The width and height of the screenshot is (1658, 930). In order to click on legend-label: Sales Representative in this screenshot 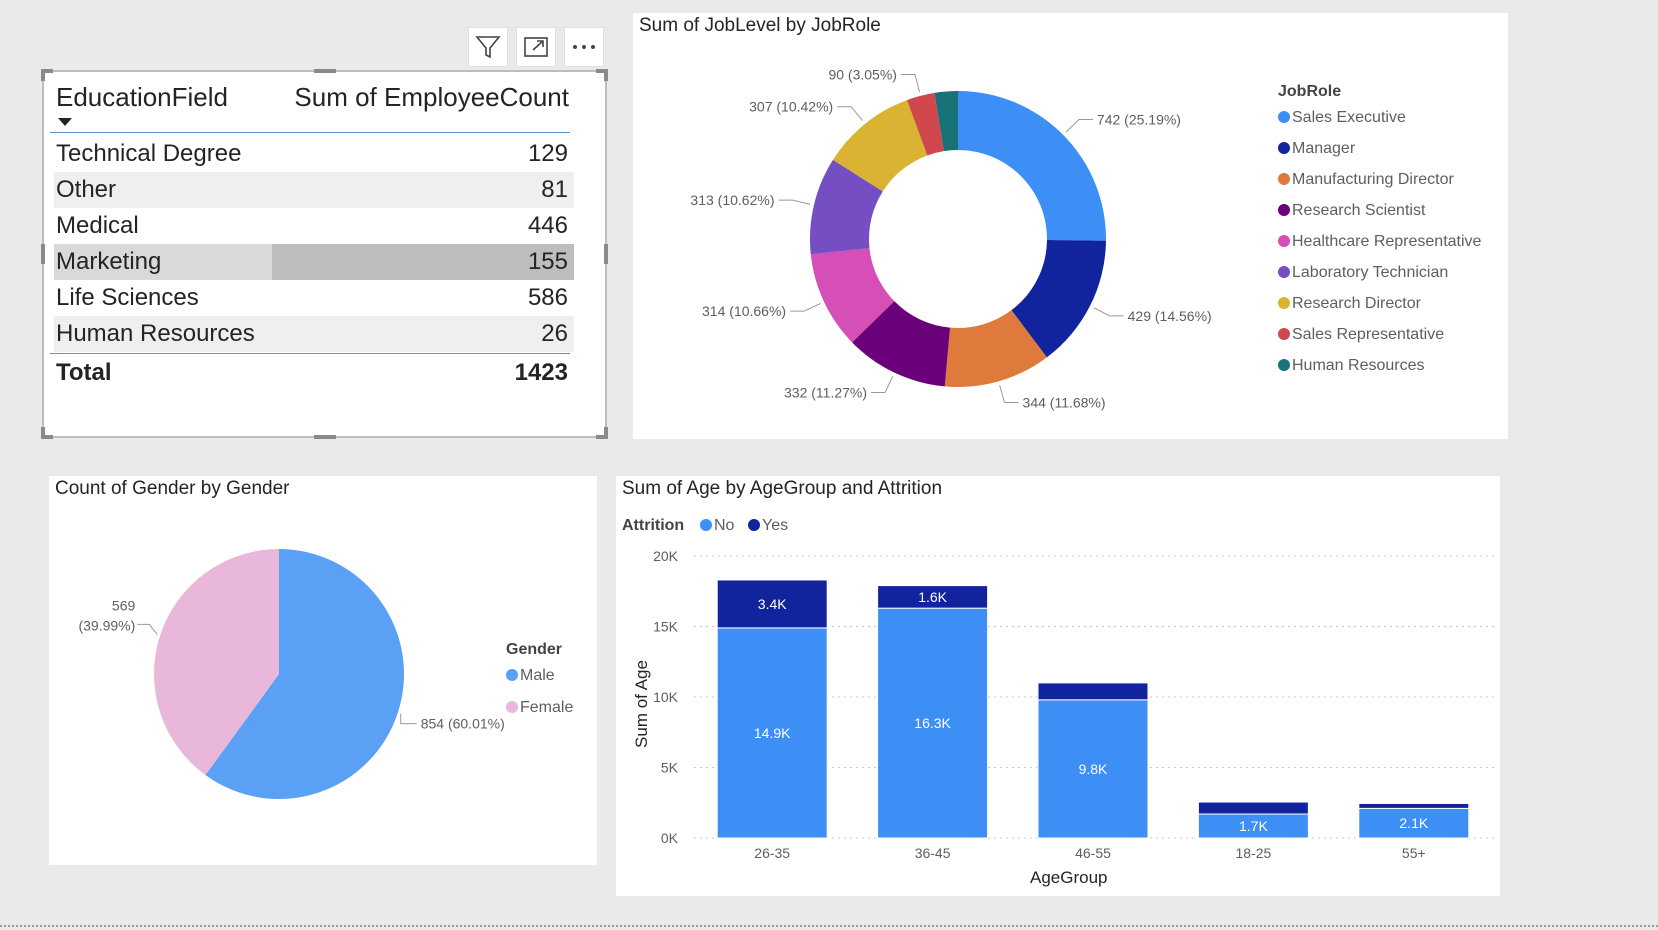, I will do `click(1368, 334)`.